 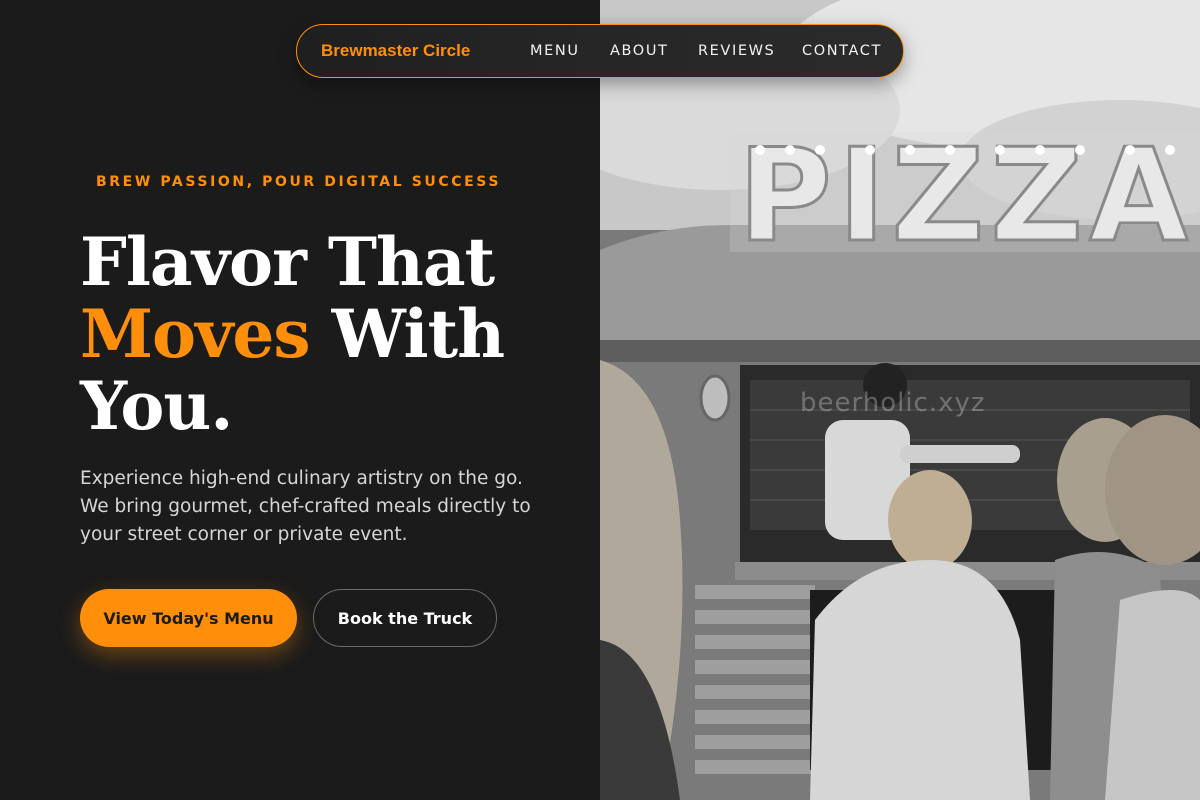 What do you see at coordinates (966, 196) in the screenshot?
I see `pizza-sign: PIZZA` at bounding box center [966, 196].